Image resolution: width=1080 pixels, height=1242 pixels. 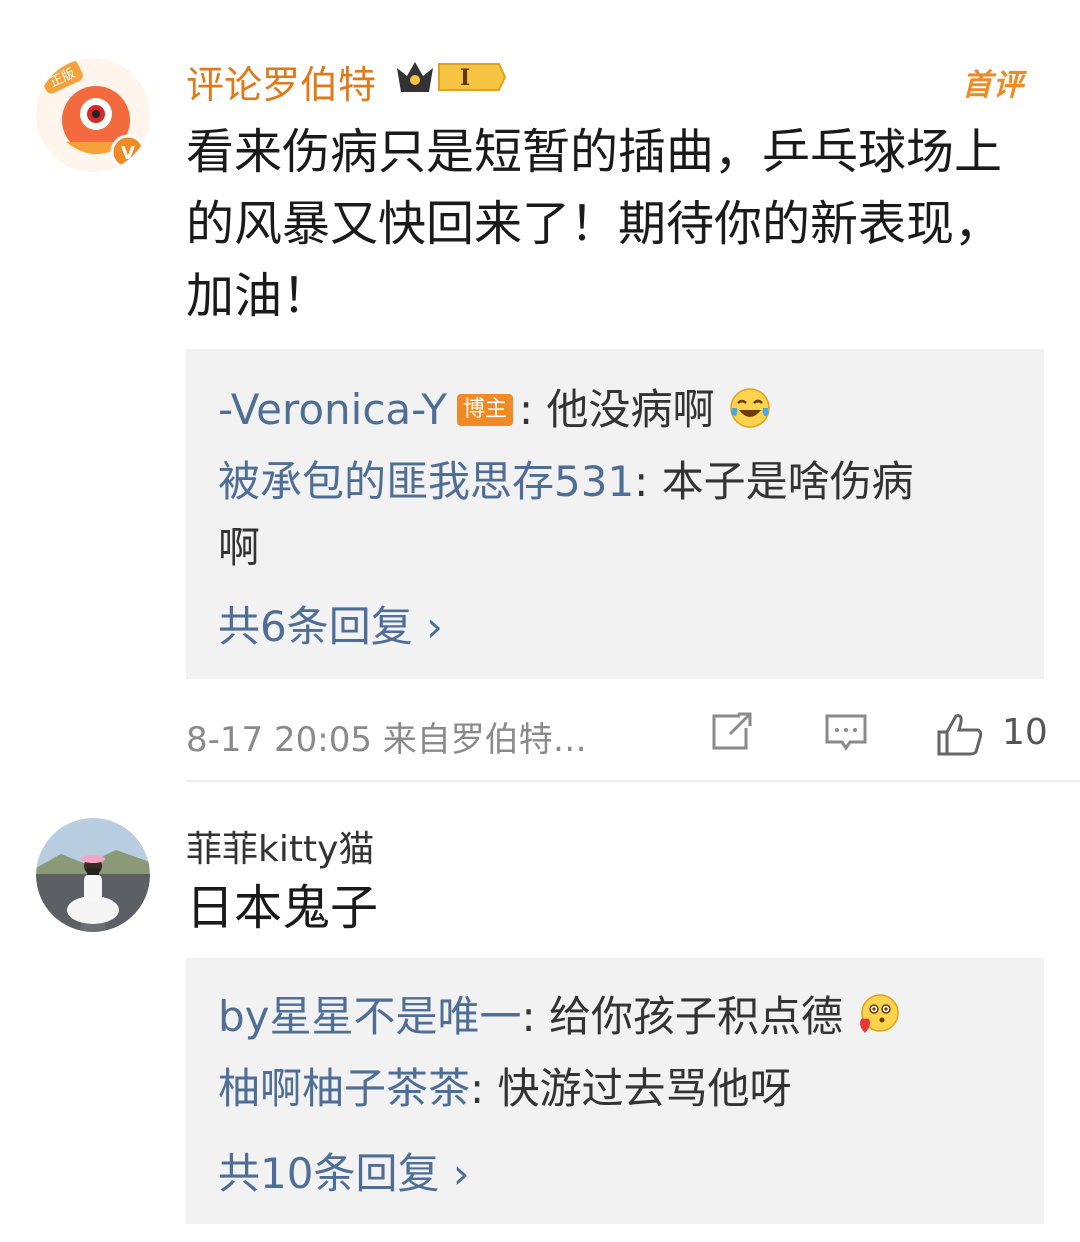 I want to click on divider, so click(x=633, y=781).